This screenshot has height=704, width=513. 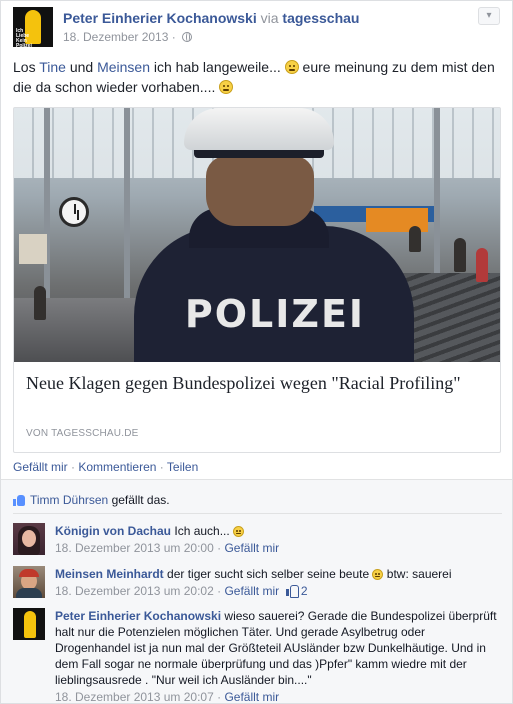 I want to click on thumb-up-icon, so click(x=293, y=591).